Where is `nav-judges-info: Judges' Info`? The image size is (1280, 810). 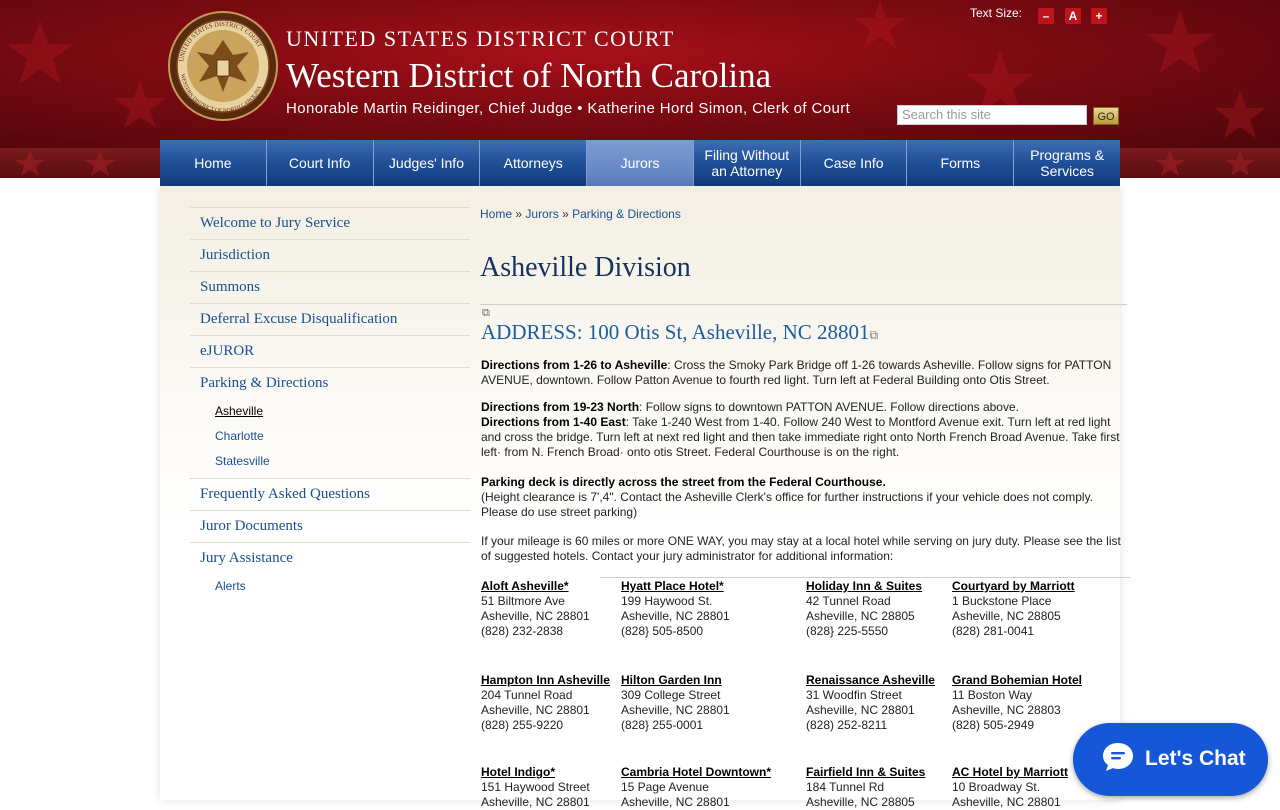
nav-judges-info: Judges' Info is located at coordinates (427, 163).